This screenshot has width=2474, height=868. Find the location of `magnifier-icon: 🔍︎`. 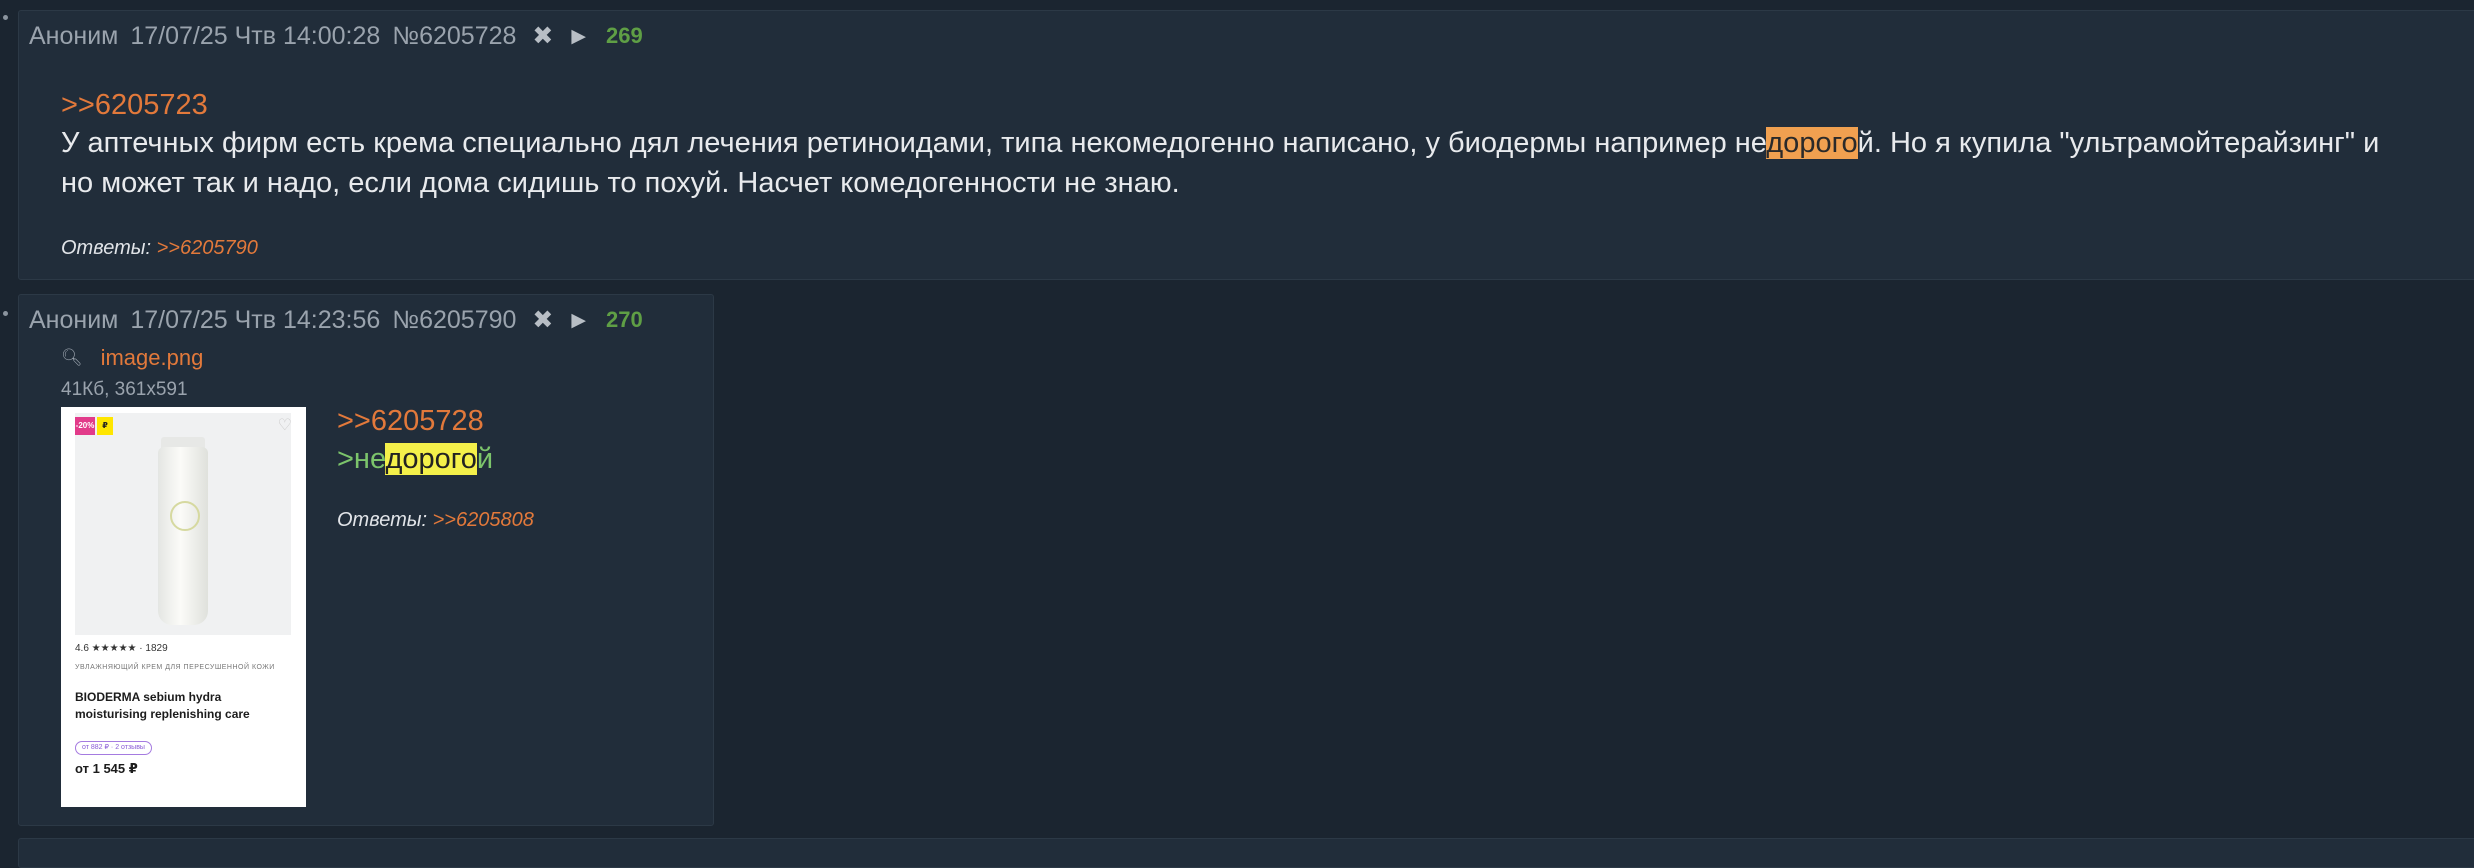

magnifier-icon: 🔍︎ is located at coordinates (72, 358).